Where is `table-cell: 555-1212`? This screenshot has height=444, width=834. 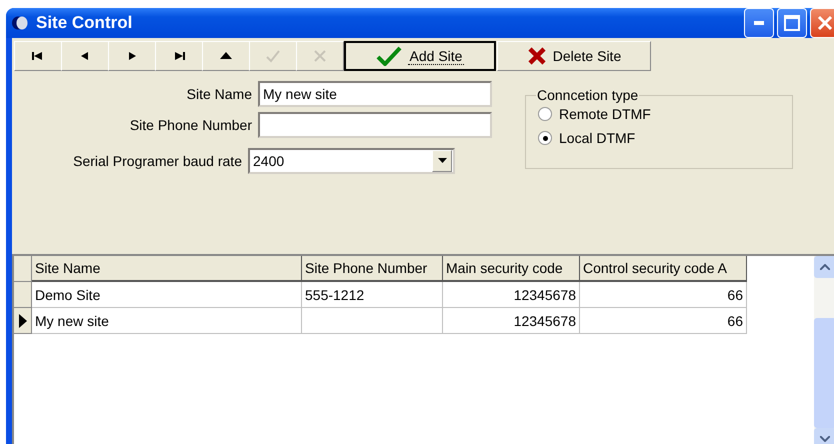
table-cell: 555-1212 is located at coordinates (372, 295).